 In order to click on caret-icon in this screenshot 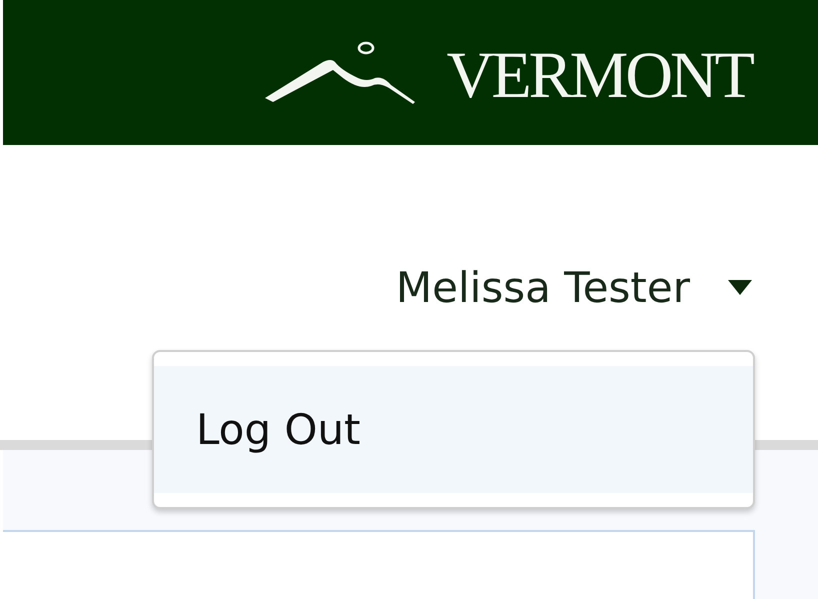, I will do `click(740, 287)`.